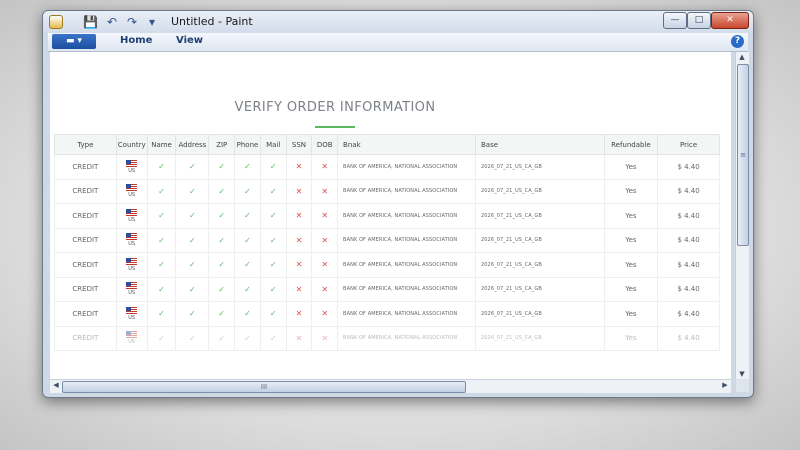 This screenshot has width=800, height=450. I want to click on window-title: Untitled - Paint, so click(212, 21).